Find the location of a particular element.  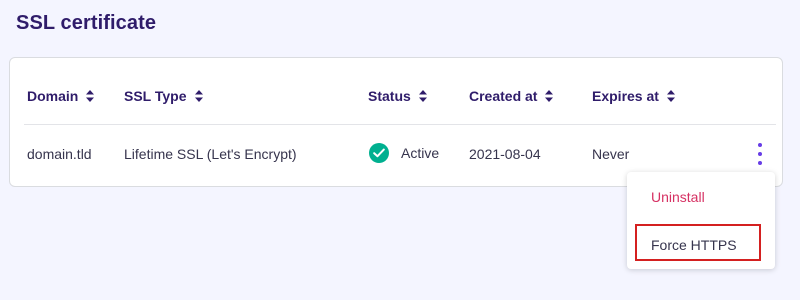

column-header-ssl-type: SSL Type is located at coordinates (163, 96).